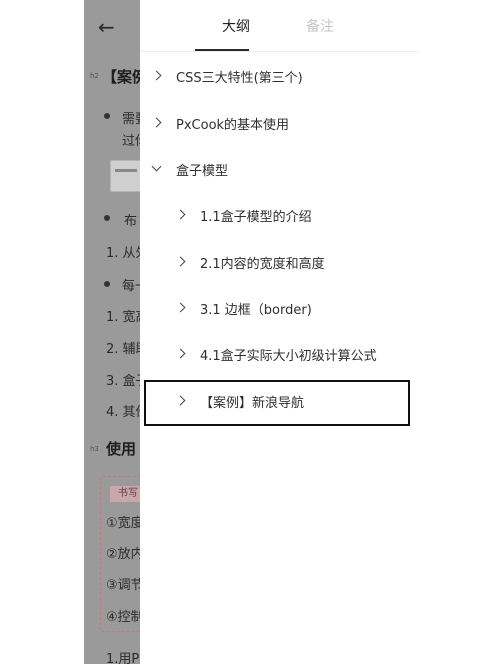 This screenshot has height=664, width=500. What do you see at coordinates (123, 412) in the screenshot?
I see `doc-list-item: 4. 其他` at bounding box center [123, 412].